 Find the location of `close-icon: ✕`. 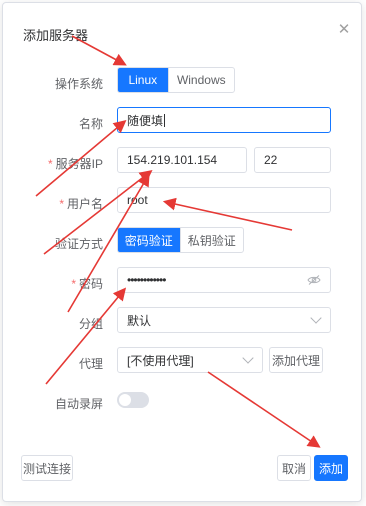

close-icon: ✕ is located at coordinates (344, 29).